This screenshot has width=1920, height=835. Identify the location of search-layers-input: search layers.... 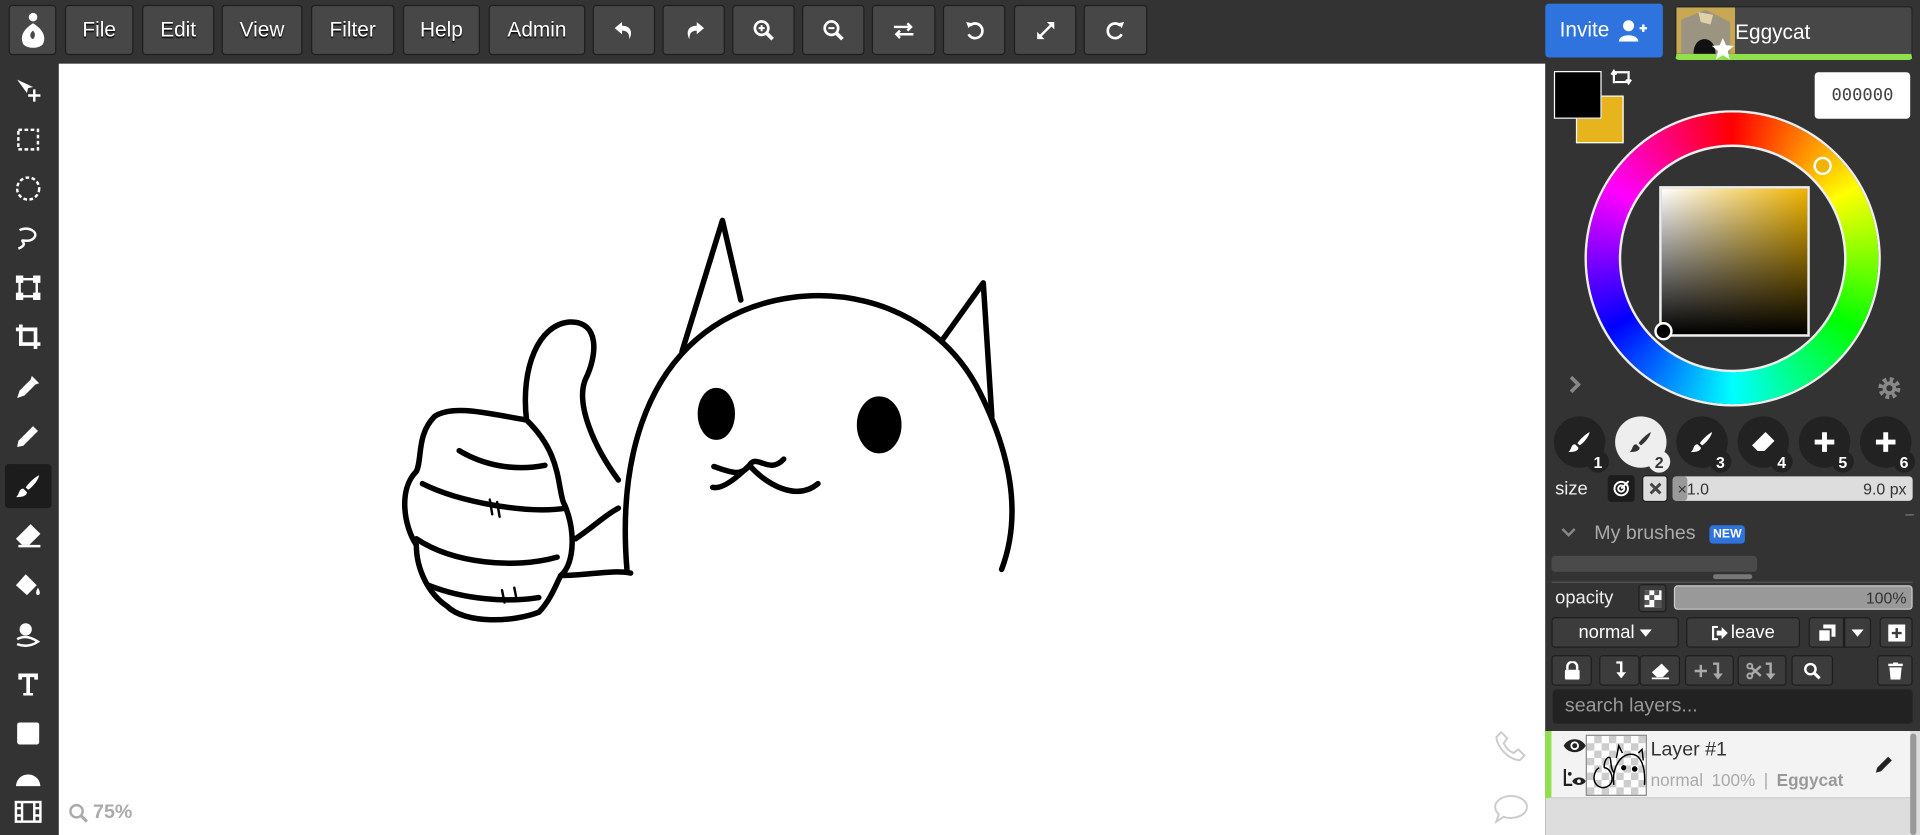
(1732, 706).